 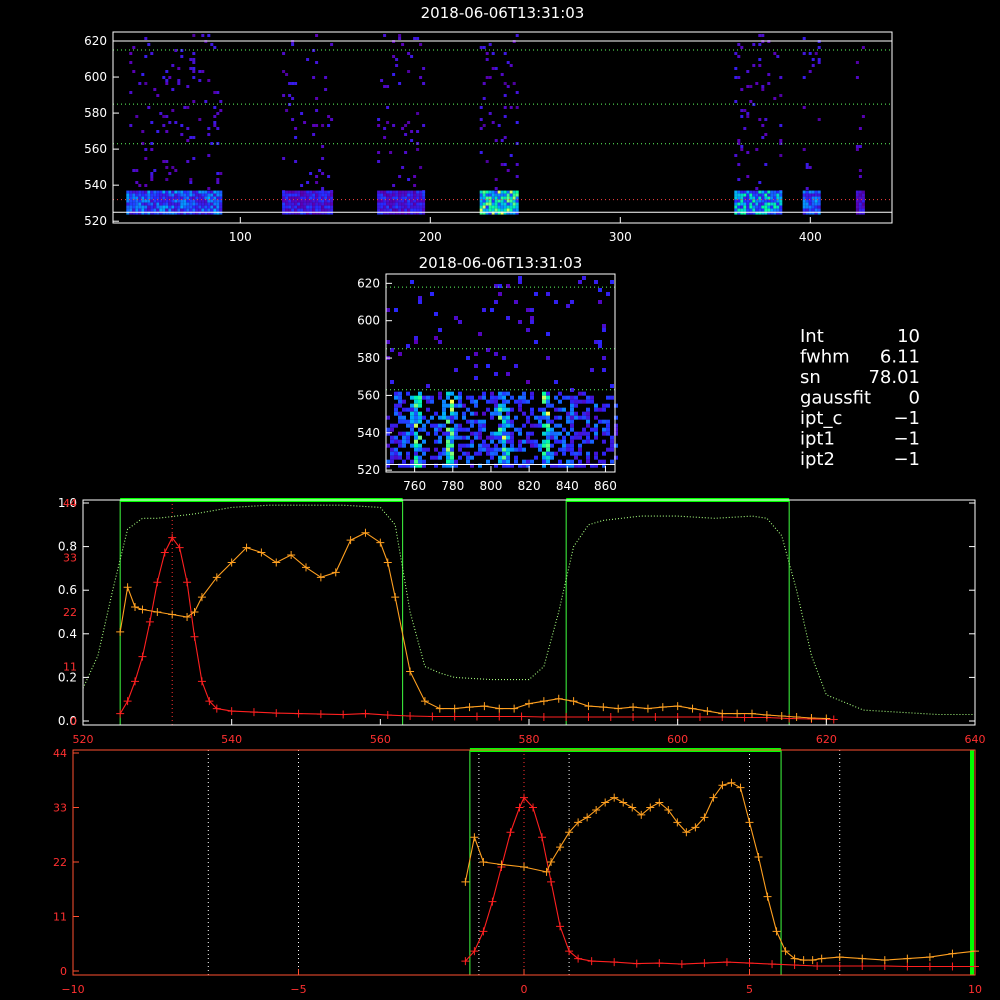 What do you see at coordinates (368, 321) in the screenshot?
I see `panel2-ytick-4: 600` at bounding box center [368, 321].